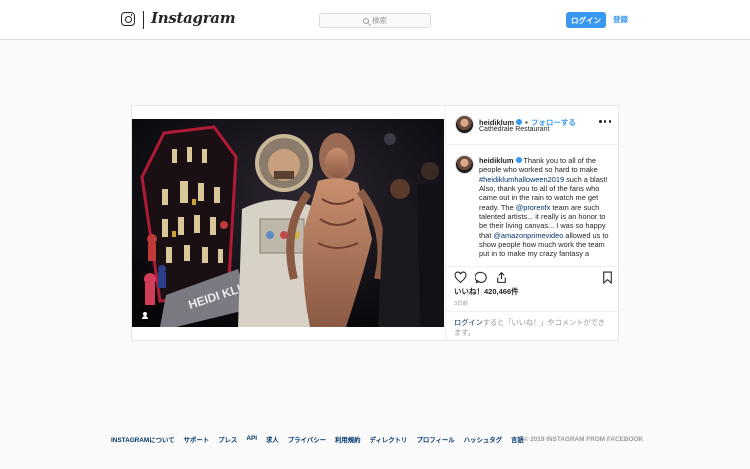 This screenshot has height=469, width=750. I want to click on footer-link-api: API, so click(251, 439).